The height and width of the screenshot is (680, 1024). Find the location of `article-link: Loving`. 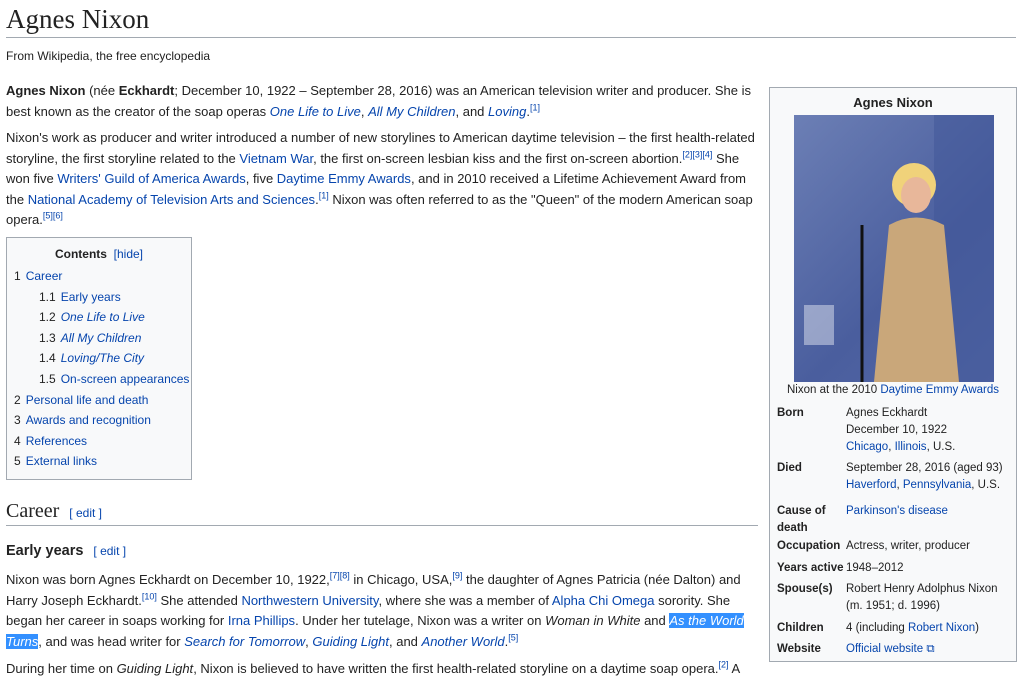

article-link: Loving is located at coordinates (507, 111).